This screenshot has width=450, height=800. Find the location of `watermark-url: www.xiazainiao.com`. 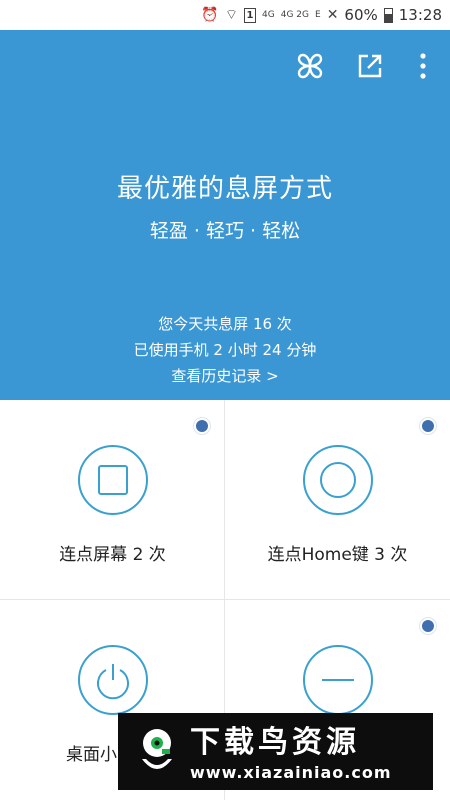

watermark-url: www.xiazainiao.com is located at coordinates (291, 772).